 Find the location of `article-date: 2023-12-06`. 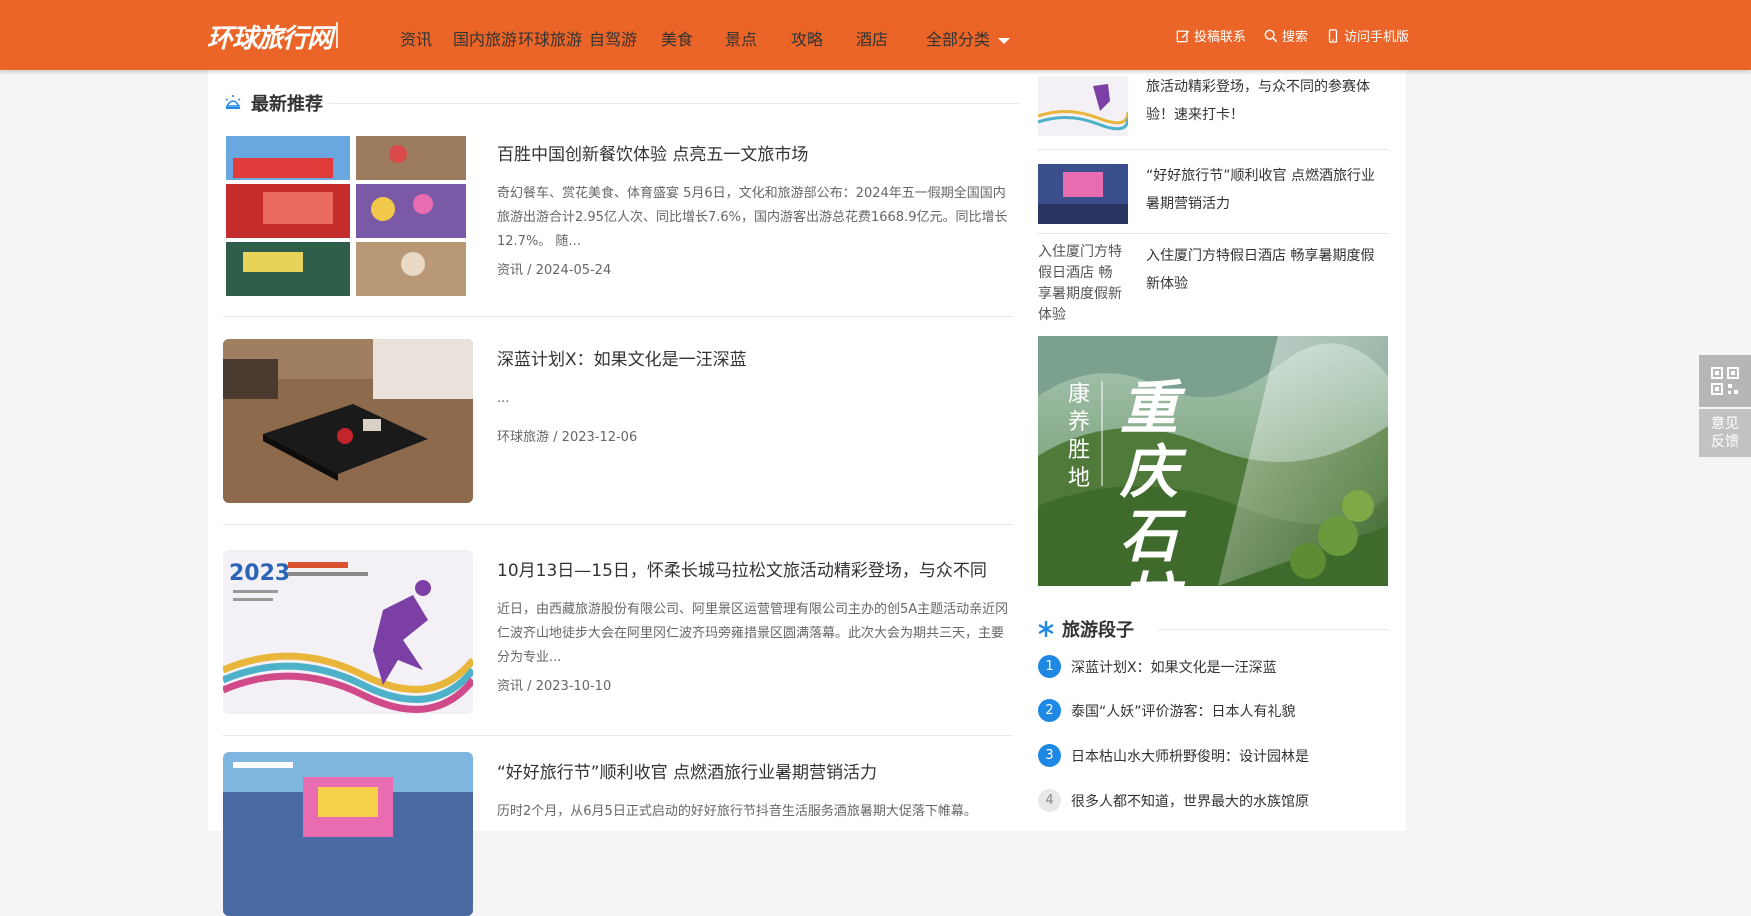

article-date: 2023-12-06 is located at coordinates (599, 437).